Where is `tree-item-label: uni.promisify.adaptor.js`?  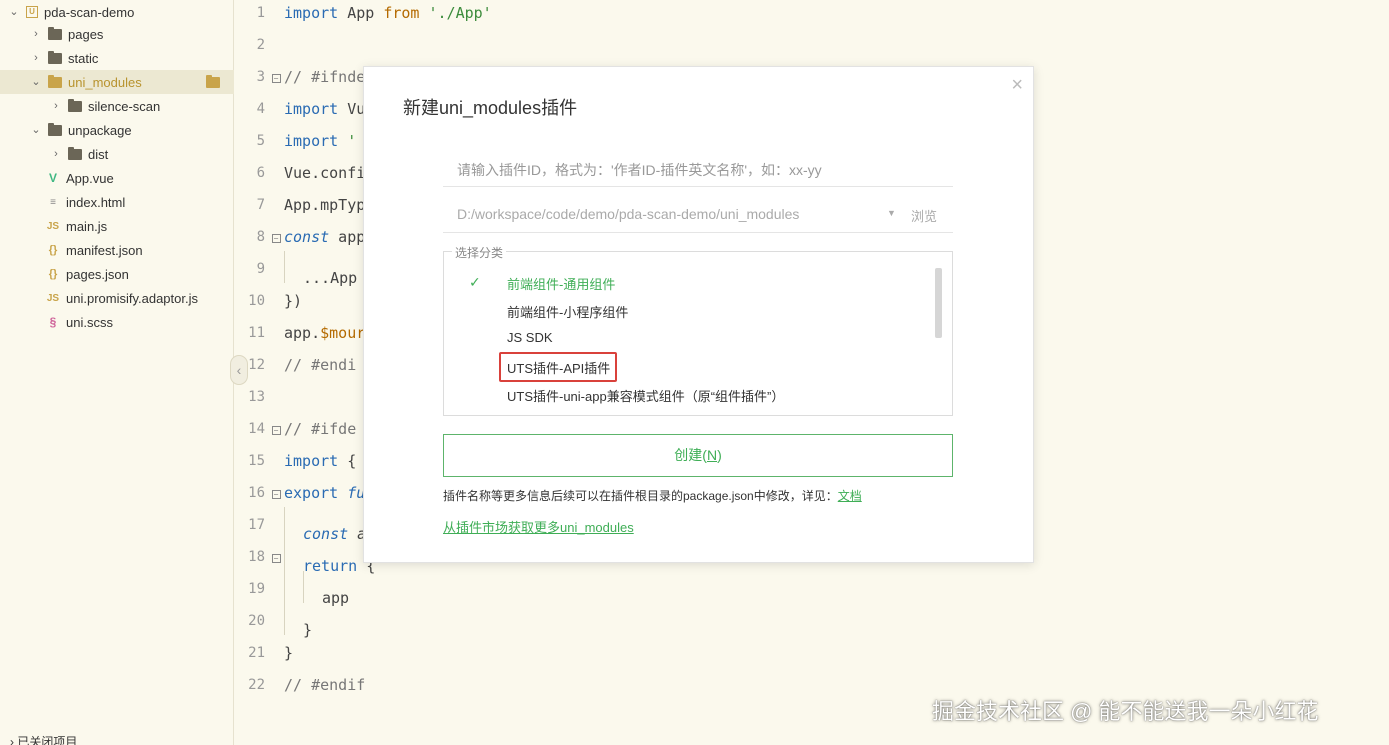
tree-item-label: uni.promisify.adaptor.js is located at coordinates (132, 298).